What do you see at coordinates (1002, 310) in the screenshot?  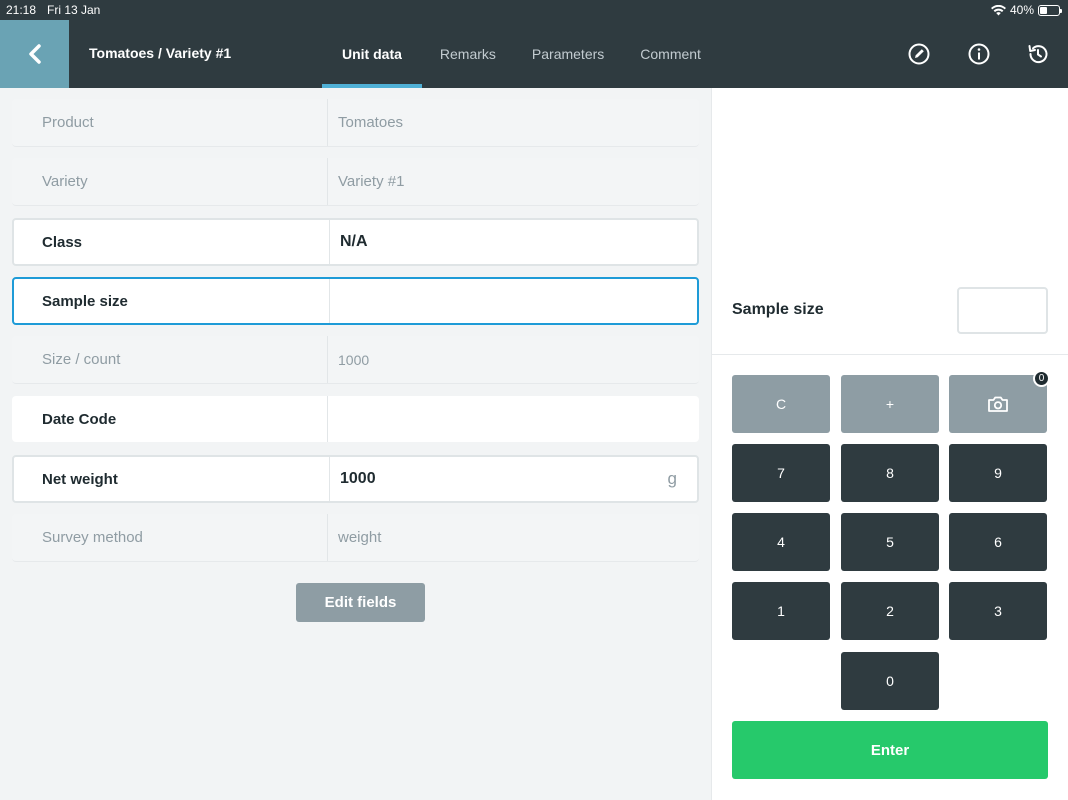 I see `keypad-field-input` at bounding box center [1002, 310].